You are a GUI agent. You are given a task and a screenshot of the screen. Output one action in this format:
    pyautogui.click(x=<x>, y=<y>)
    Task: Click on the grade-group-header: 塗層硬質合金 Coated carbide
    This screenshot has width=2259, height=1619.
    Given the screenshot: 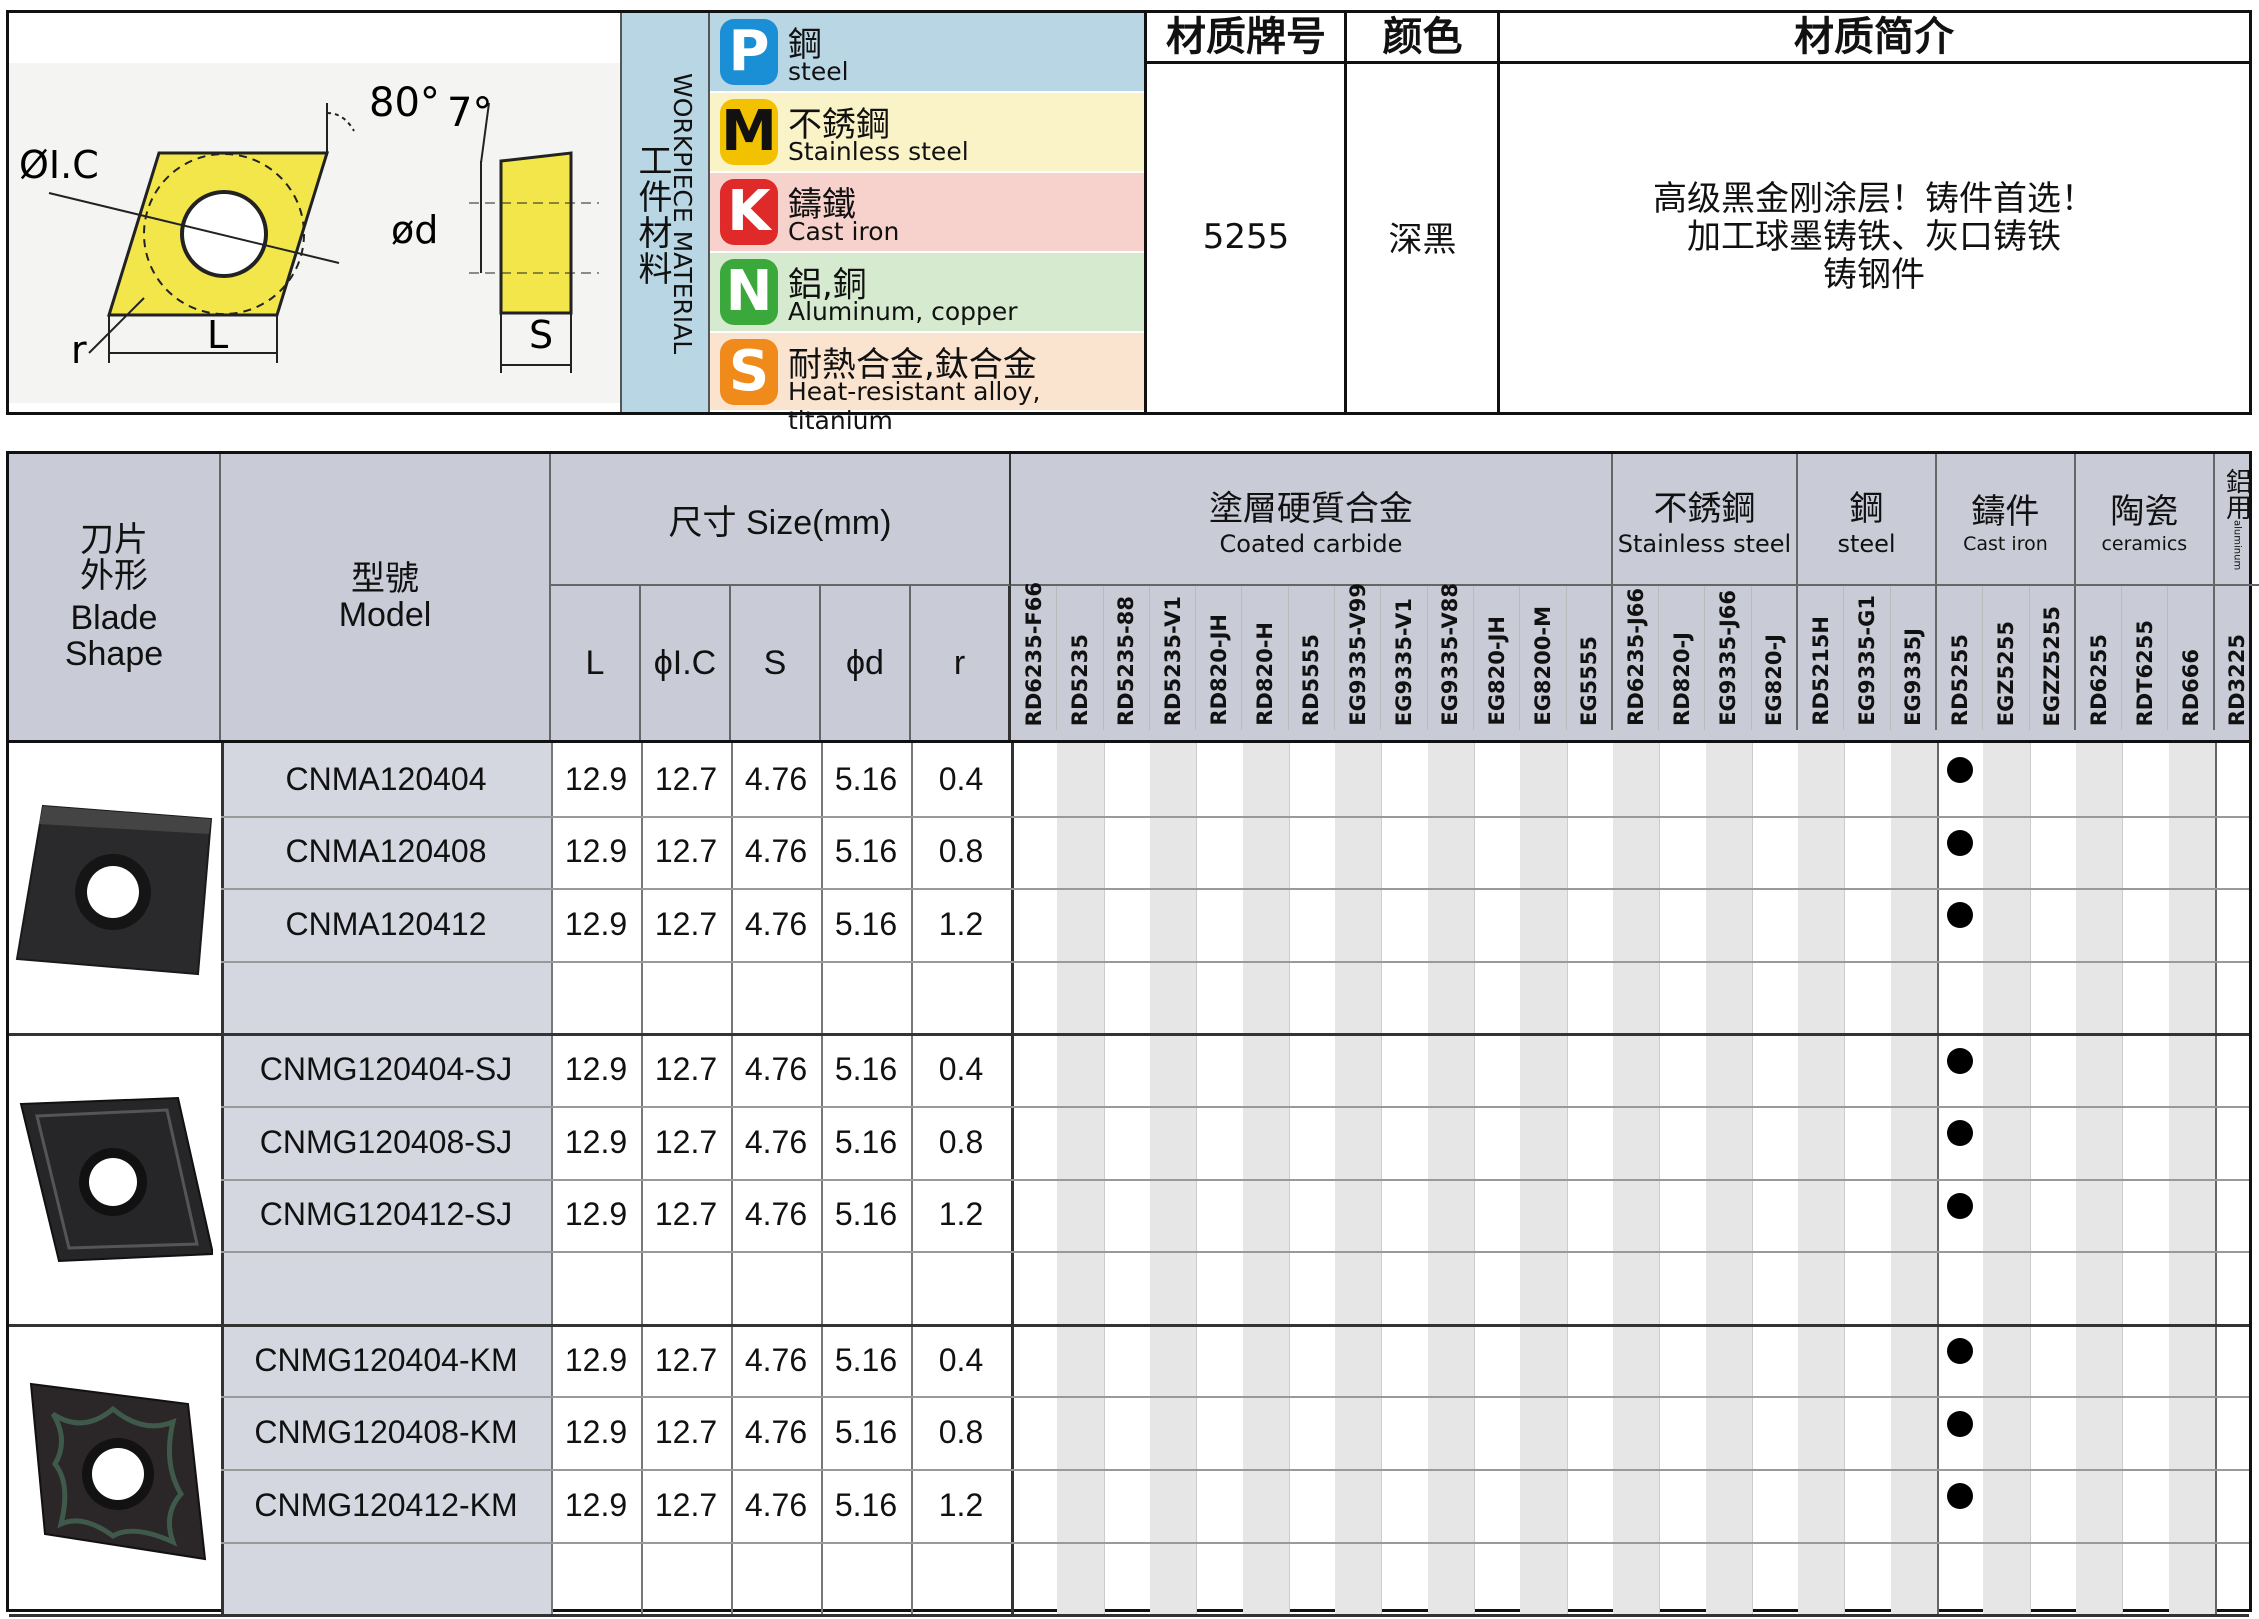 What is the action you would take?
    pyautogui.click(x=1312, y=520)
    